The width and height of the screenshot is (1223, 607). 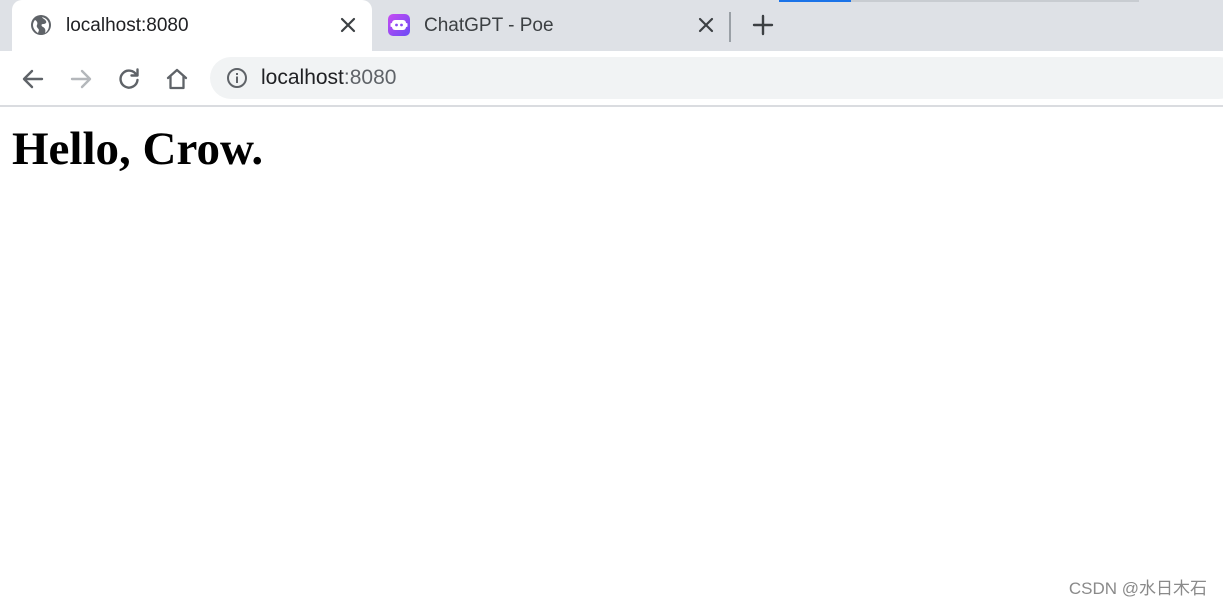 I want to click on tab-chatgpt-poe: ChatGPT - Poe, so click(x=550, y=25).